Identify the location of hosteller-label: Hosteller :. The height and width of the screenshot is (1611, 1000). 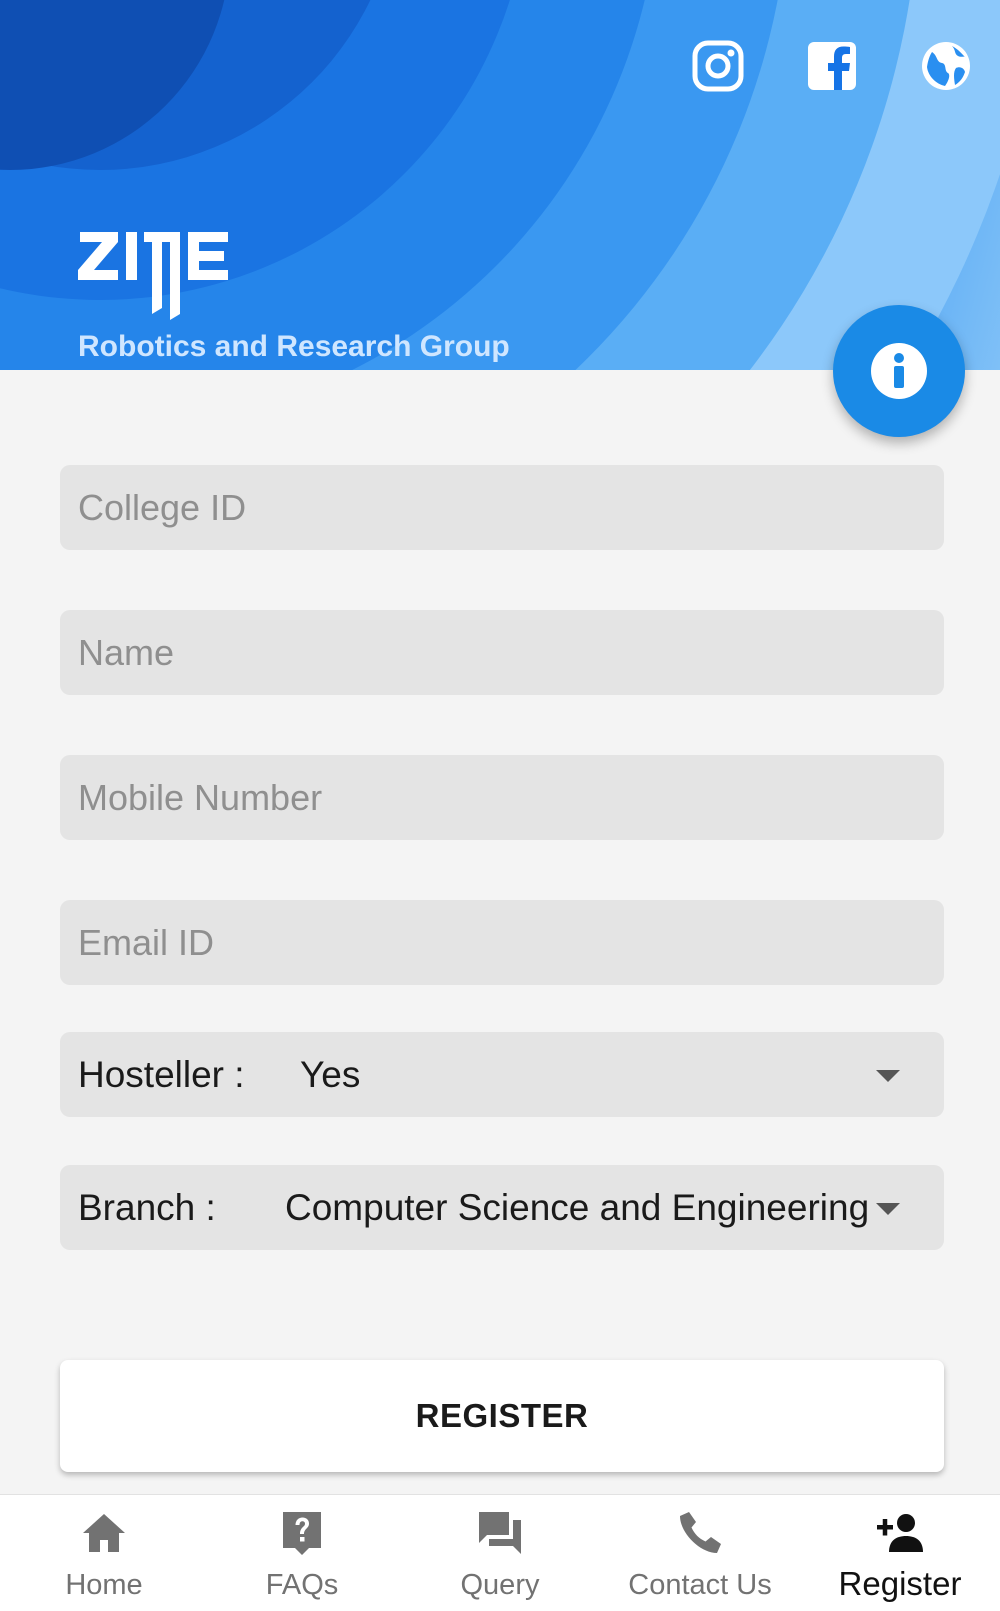
(161, 1074).